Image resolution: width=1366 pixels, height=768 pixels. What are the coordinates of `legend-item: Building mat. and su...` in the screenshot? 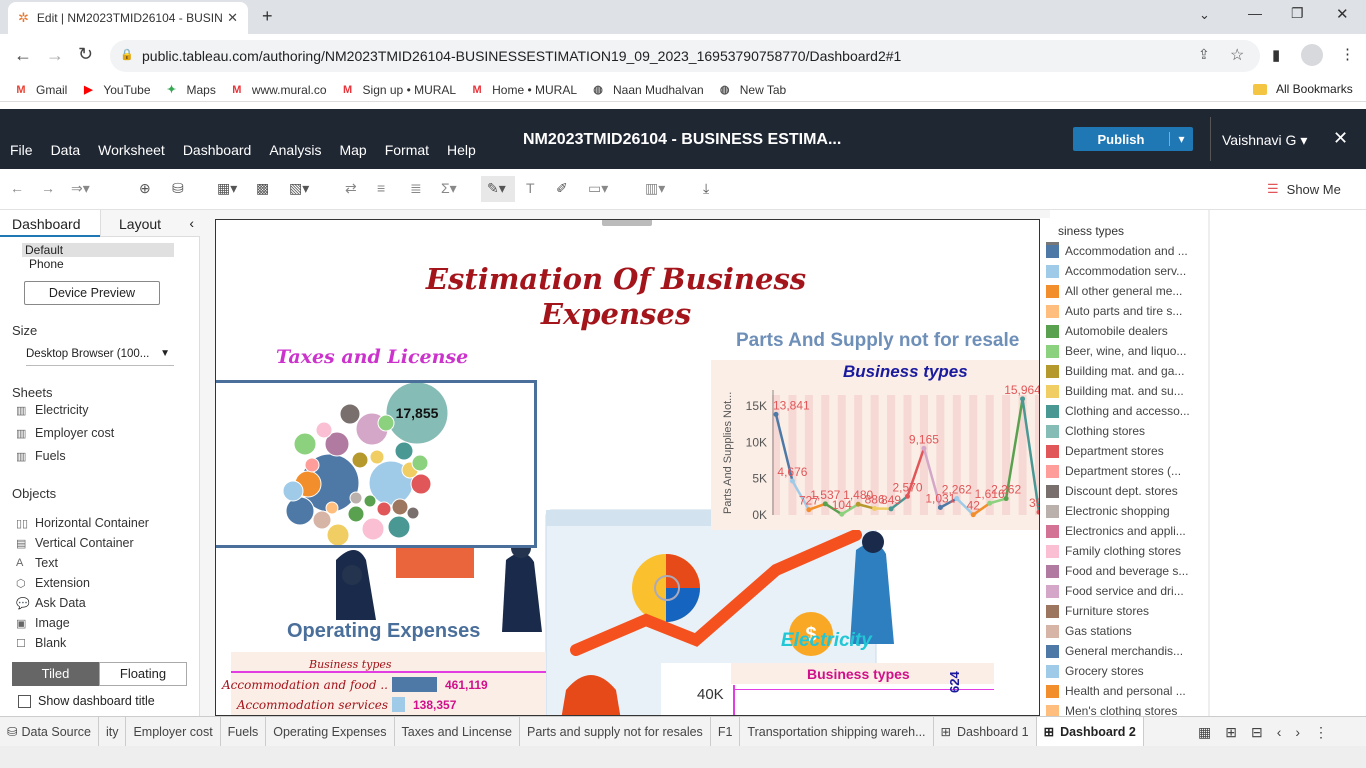 It's located at (1115, 391).